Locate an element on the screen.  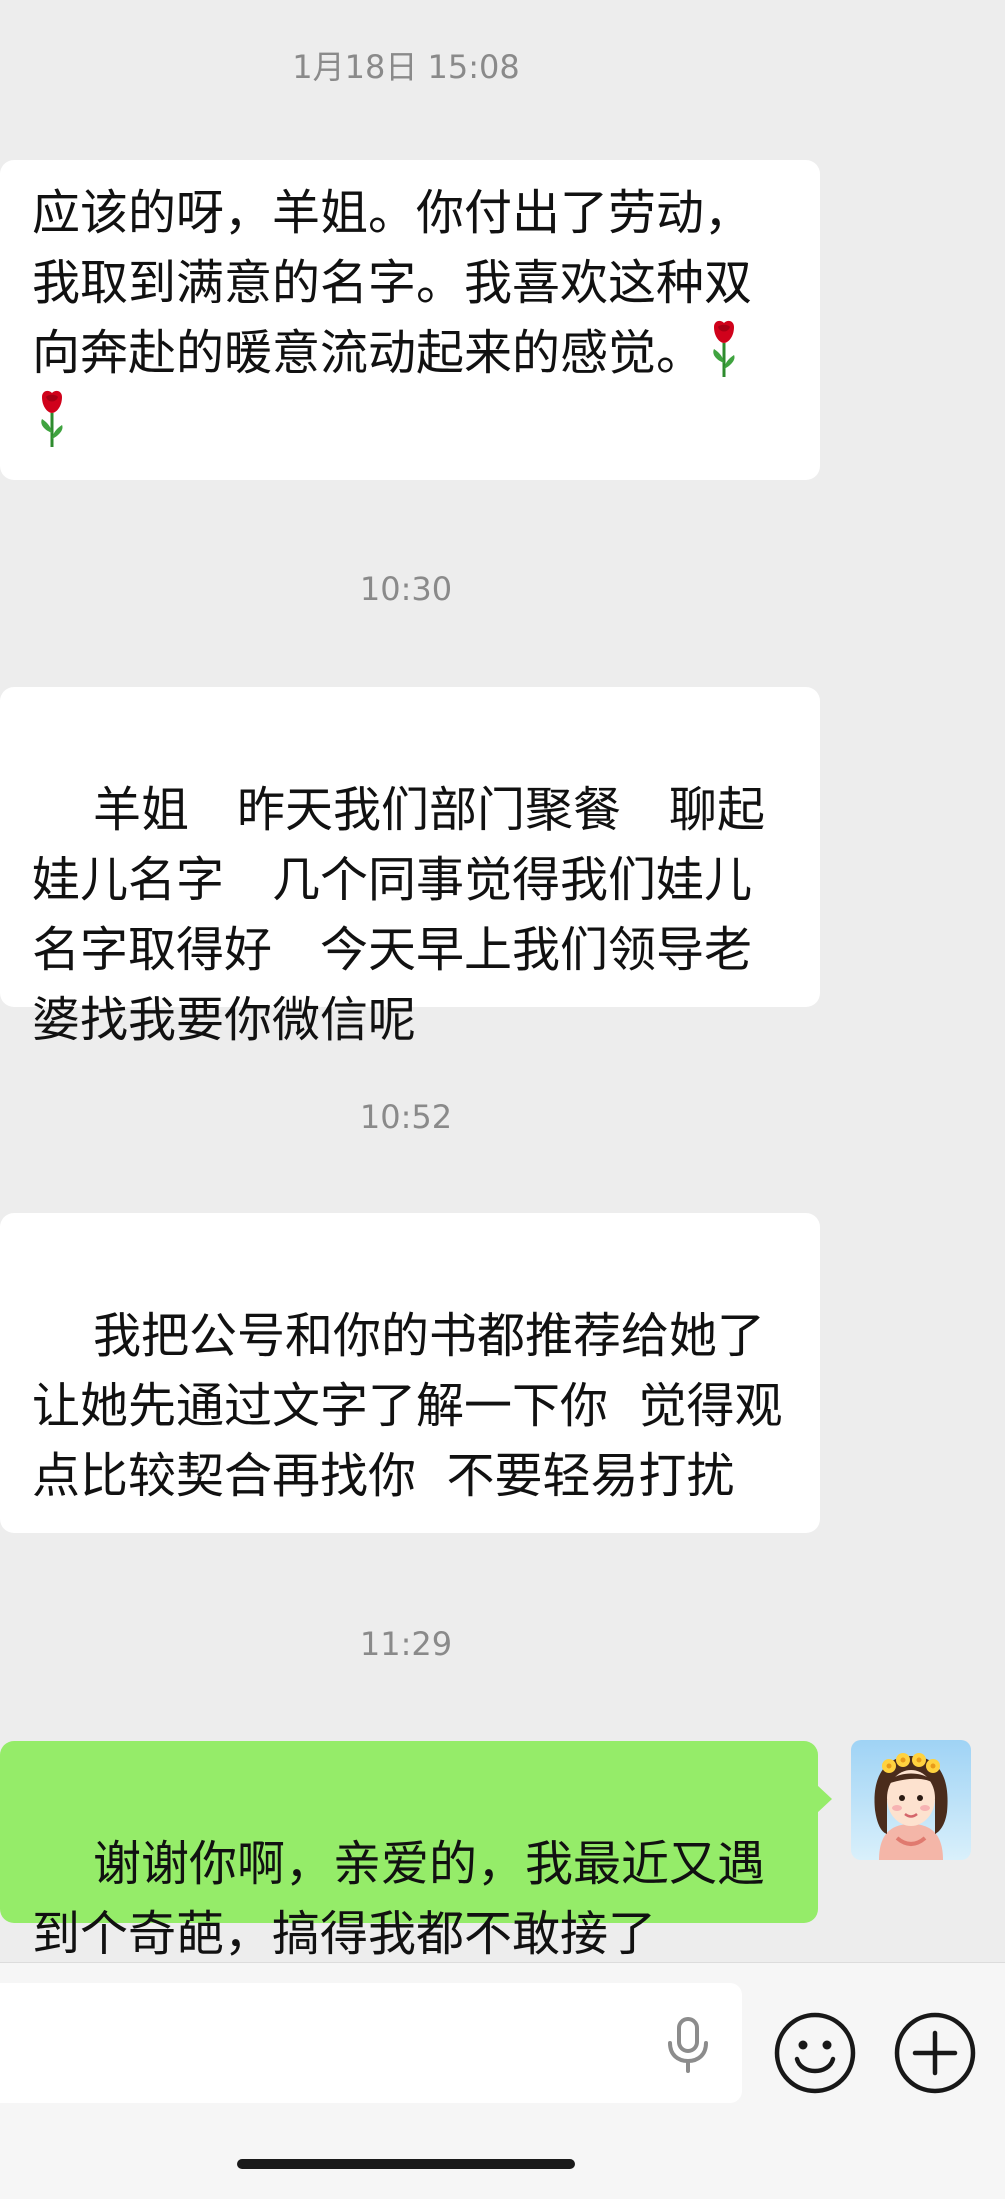
message-input-field is located at coordinates (371, 2043).